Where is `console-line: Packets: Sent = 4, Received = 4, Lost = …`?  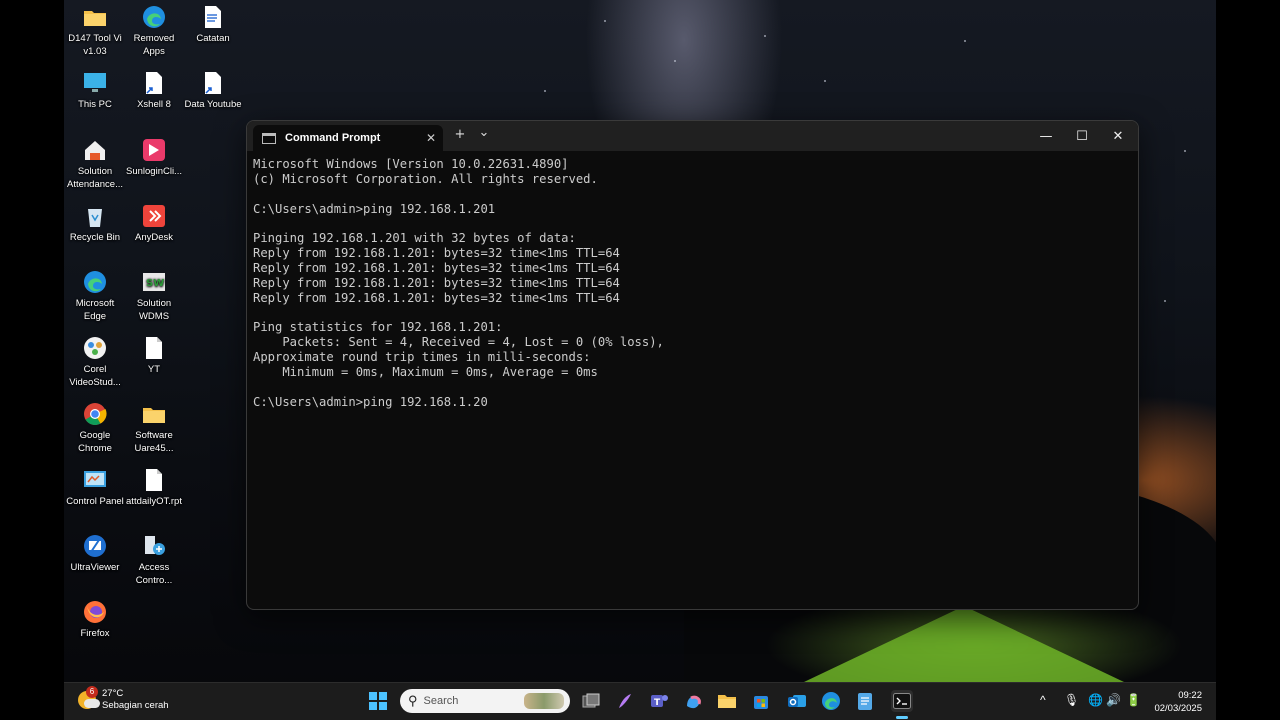 console-line: Packets: Sent = 4, Received = 4, Lost = … is located at coordinates (458, 342).